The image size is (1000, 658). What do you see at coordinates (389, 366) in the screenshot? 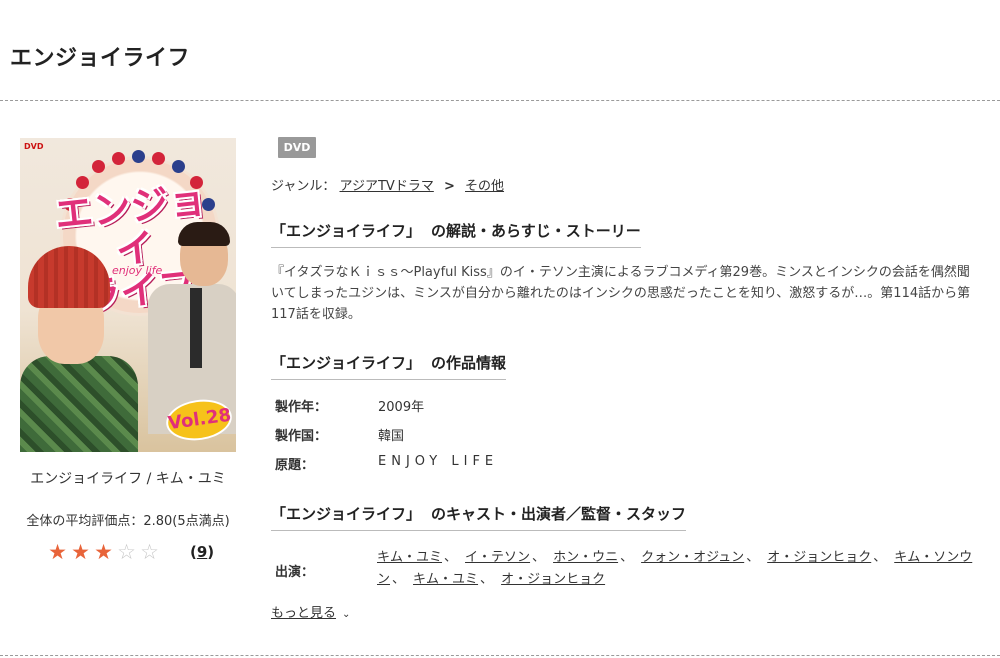
I see `info-heading: 「エンジョイライフ」 の作品情報` at bounding box center [389, 366].